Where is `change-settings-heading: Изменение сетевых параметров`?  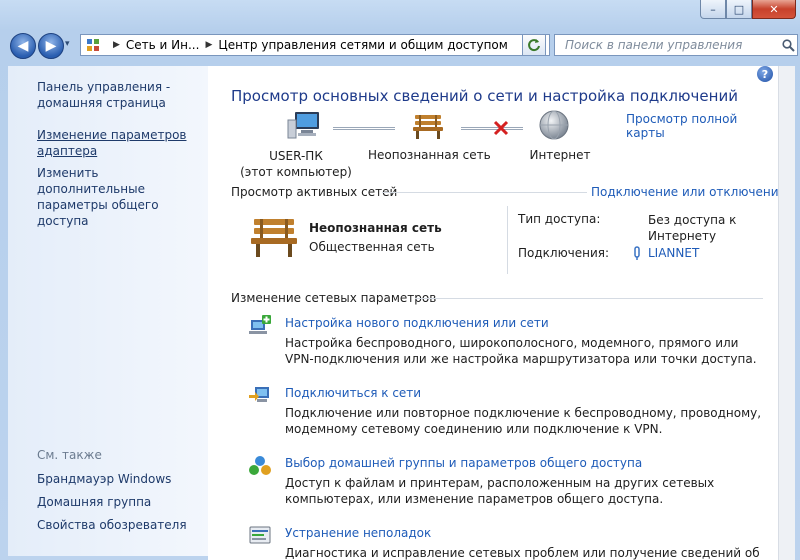 change-settings-heading: Изменение сетевых параметров is located at coordinates (334, 298).